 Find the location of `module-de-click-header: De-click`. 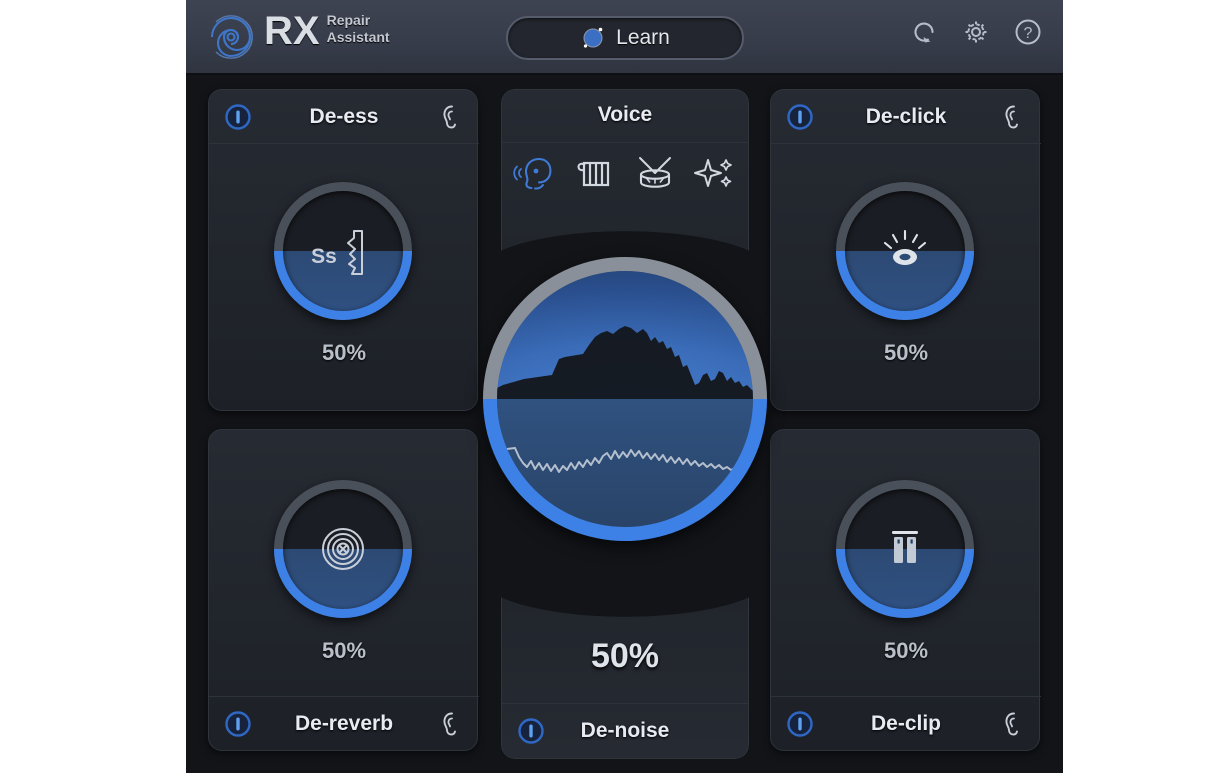

module-de-click-header: De-click is located at coordinates (906, 117).